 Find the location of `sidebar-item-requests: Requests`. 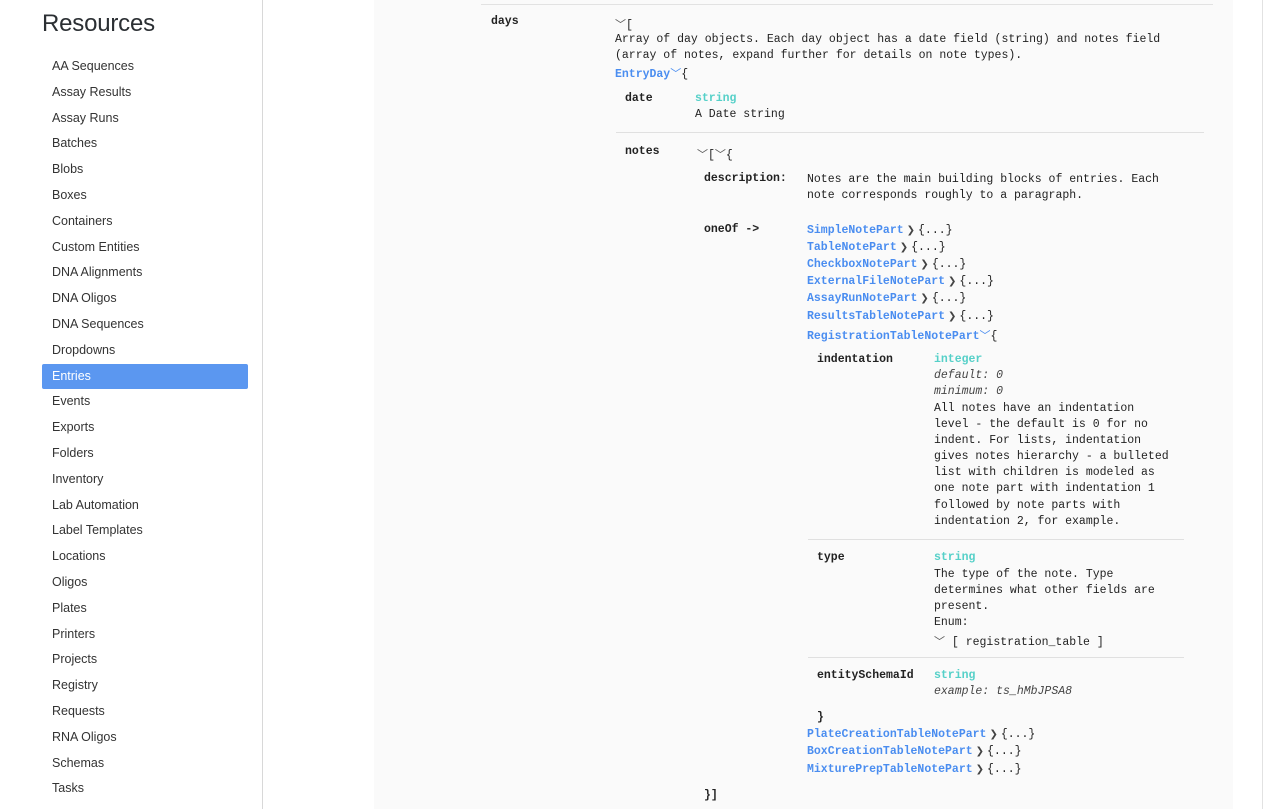

sidebar-item-requests: Requests is located at coordinates (145, 712).